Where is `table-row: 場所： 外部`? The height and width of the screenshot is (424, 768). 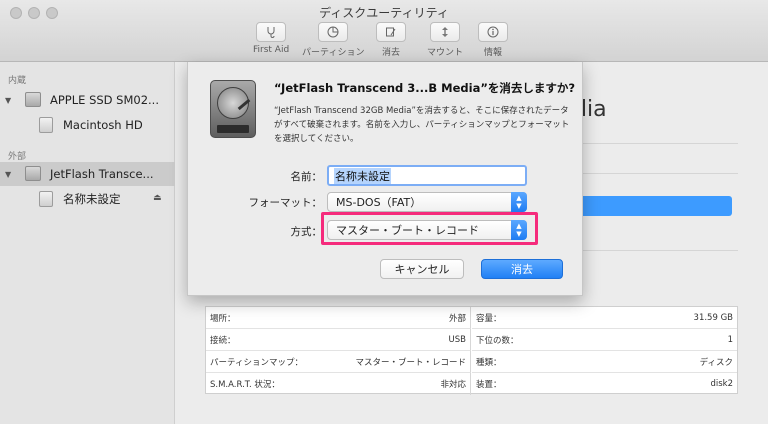 table-row: 場所： 外部 is located at coordinates (338, 318).